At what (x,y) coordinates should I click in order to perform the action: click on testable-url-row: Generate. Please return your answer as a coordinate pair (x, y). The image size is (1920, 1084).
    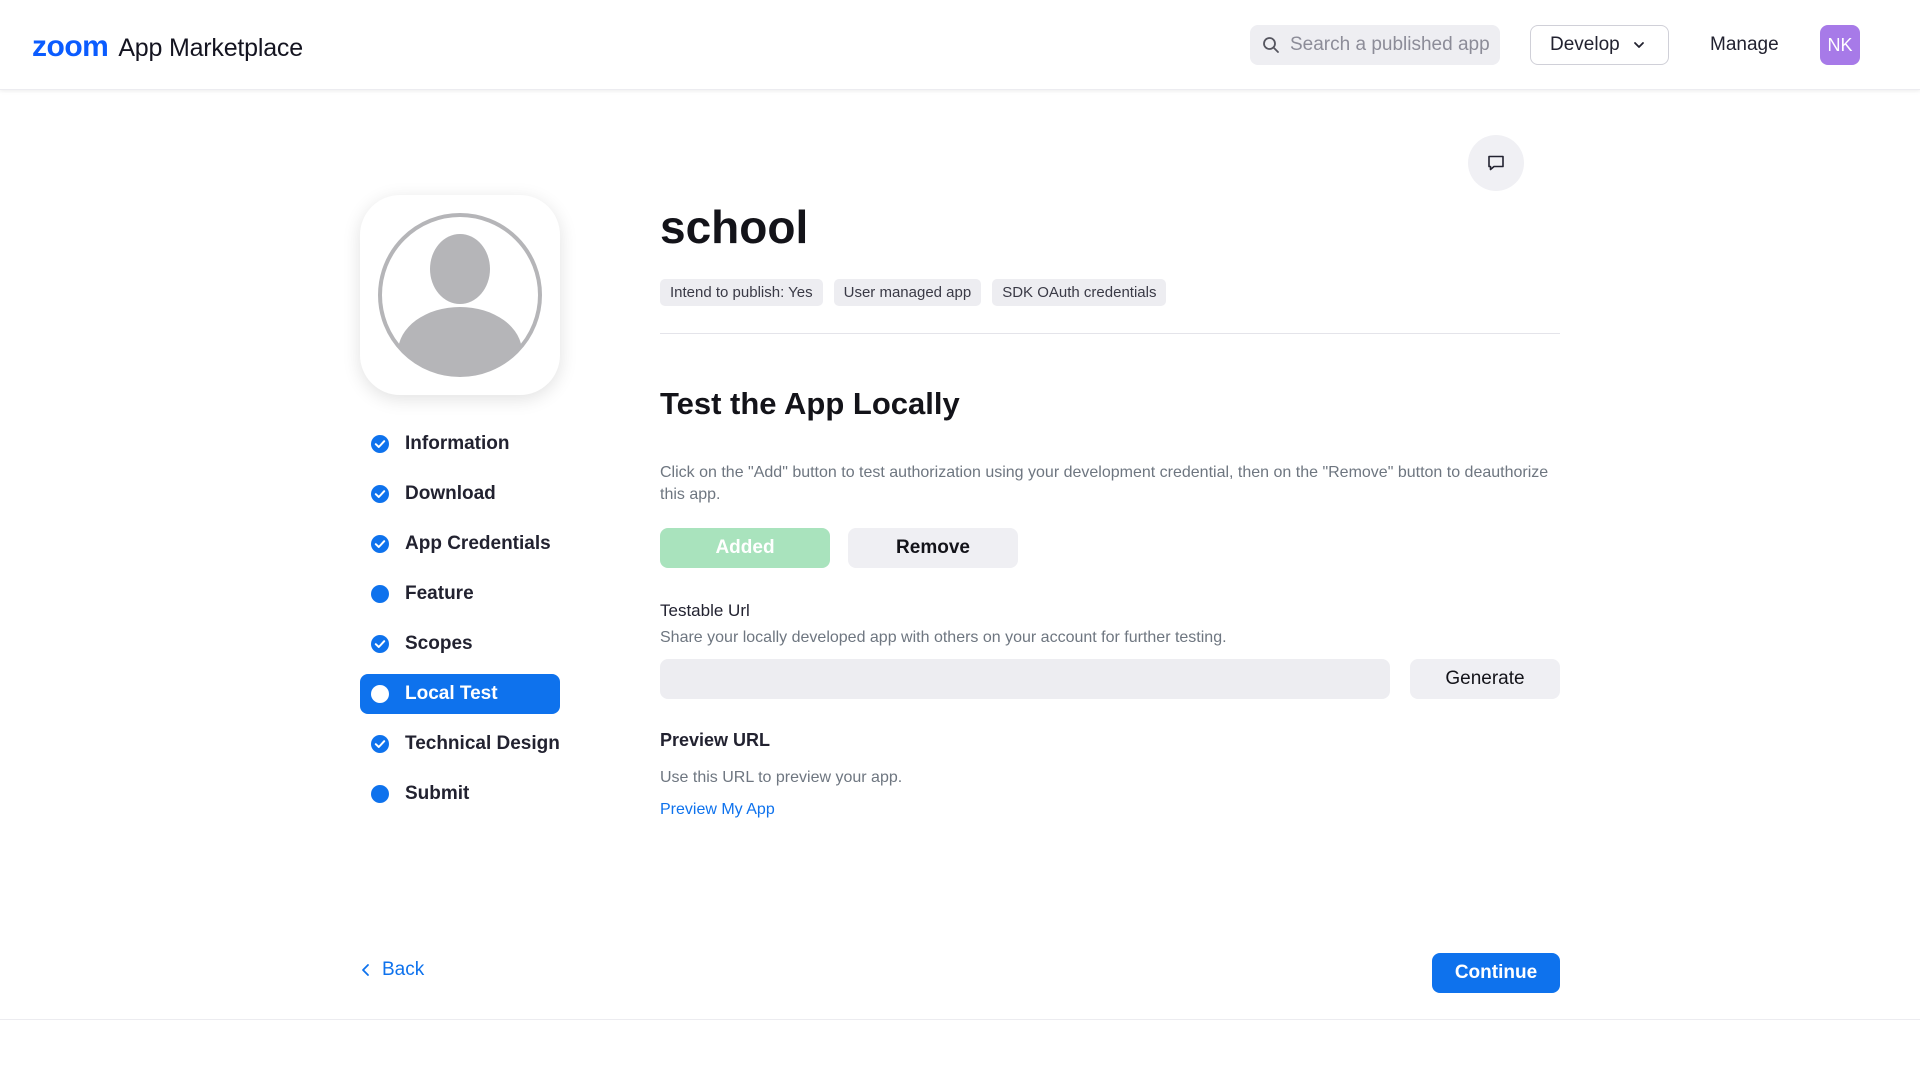
    Looking at the image, I should click on (1110, 679).